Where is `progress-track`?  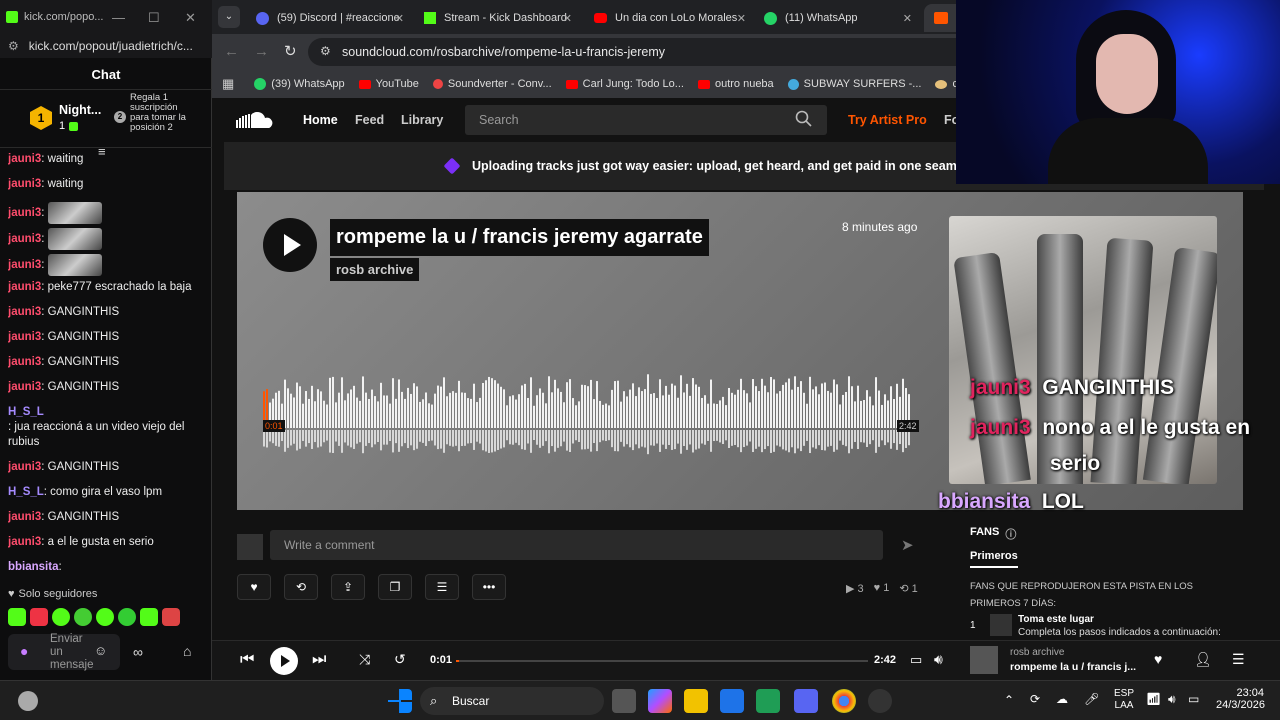
progress-track is located at coordinates (662, 661).